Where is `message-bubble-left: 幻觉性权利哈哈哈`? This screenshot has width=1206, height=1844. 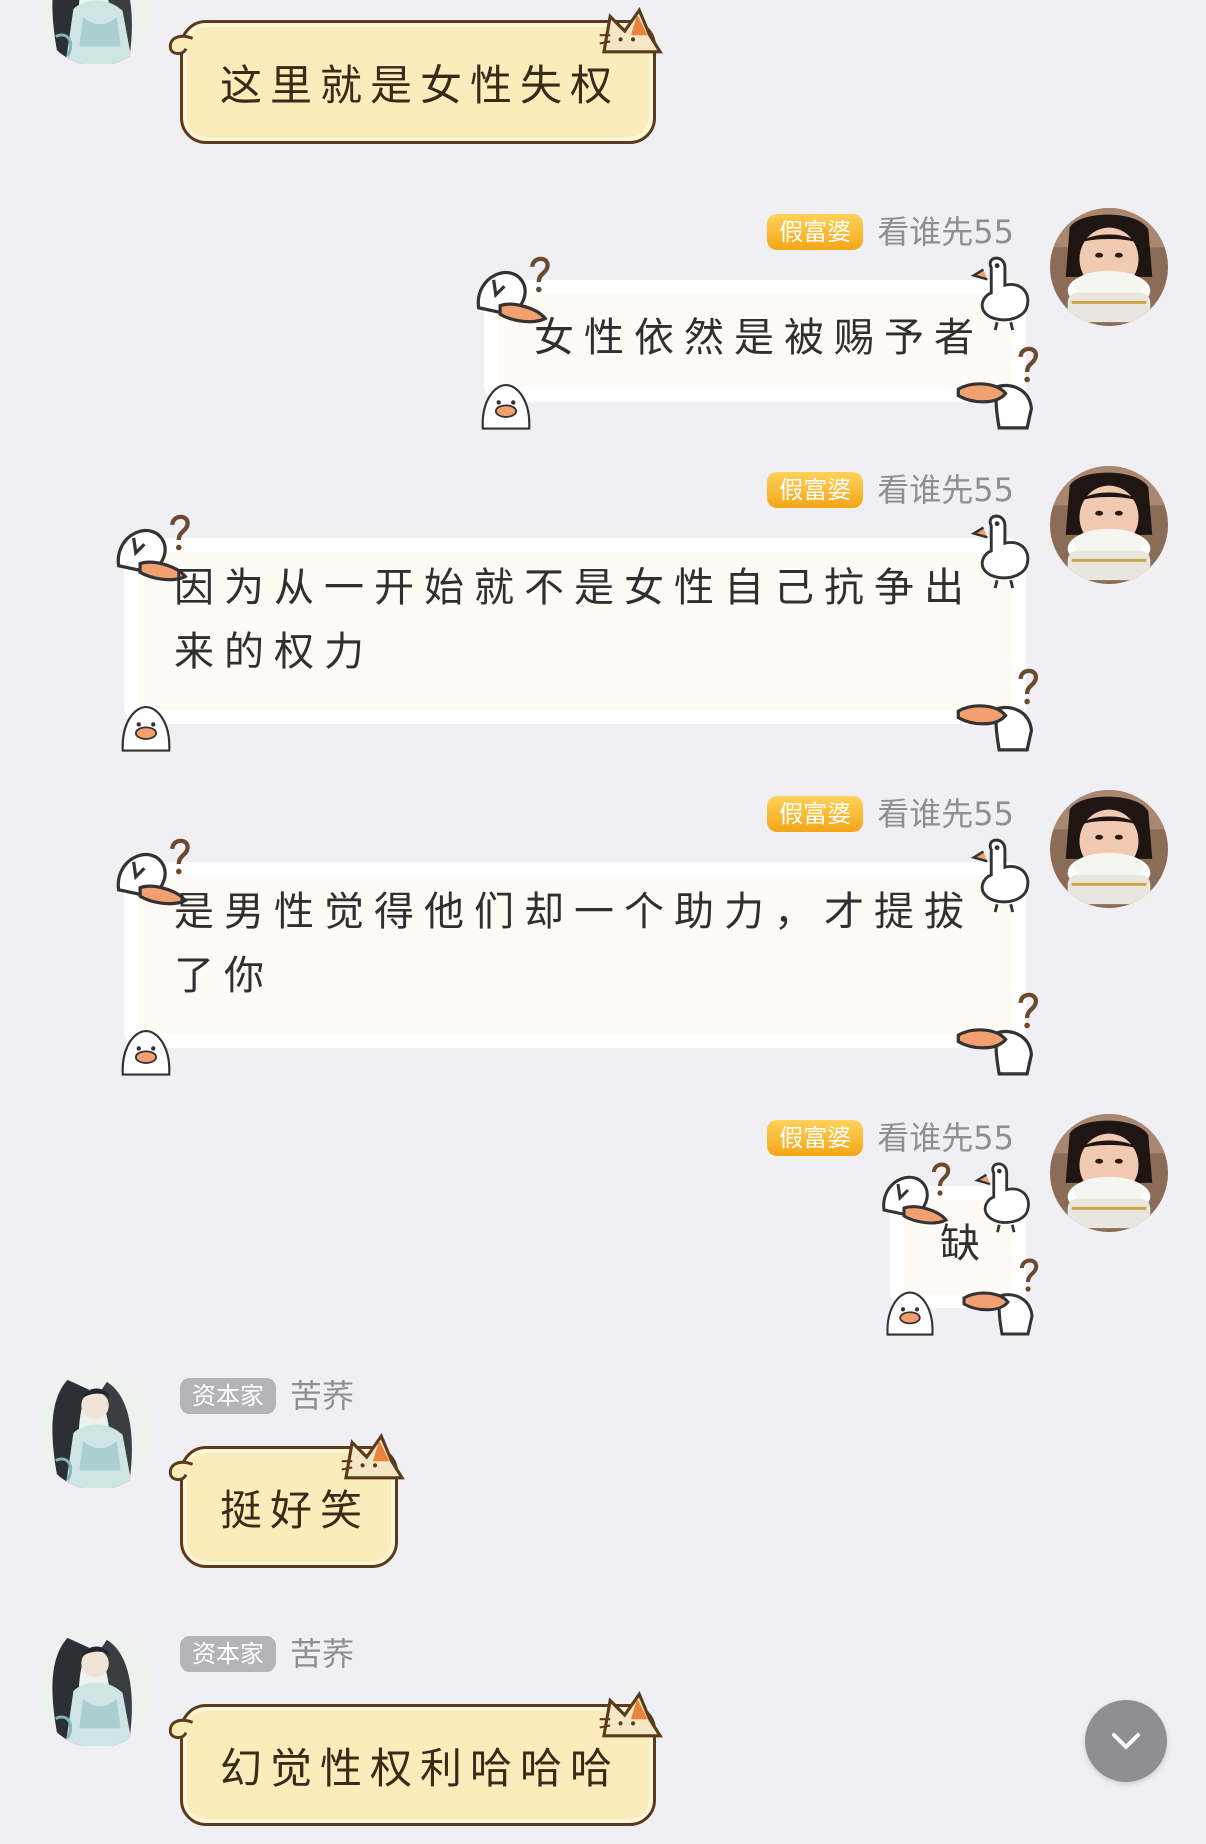 message-bubble-left: 幻觉性权利哈哈哈 is located at coordinates (418, 1765).